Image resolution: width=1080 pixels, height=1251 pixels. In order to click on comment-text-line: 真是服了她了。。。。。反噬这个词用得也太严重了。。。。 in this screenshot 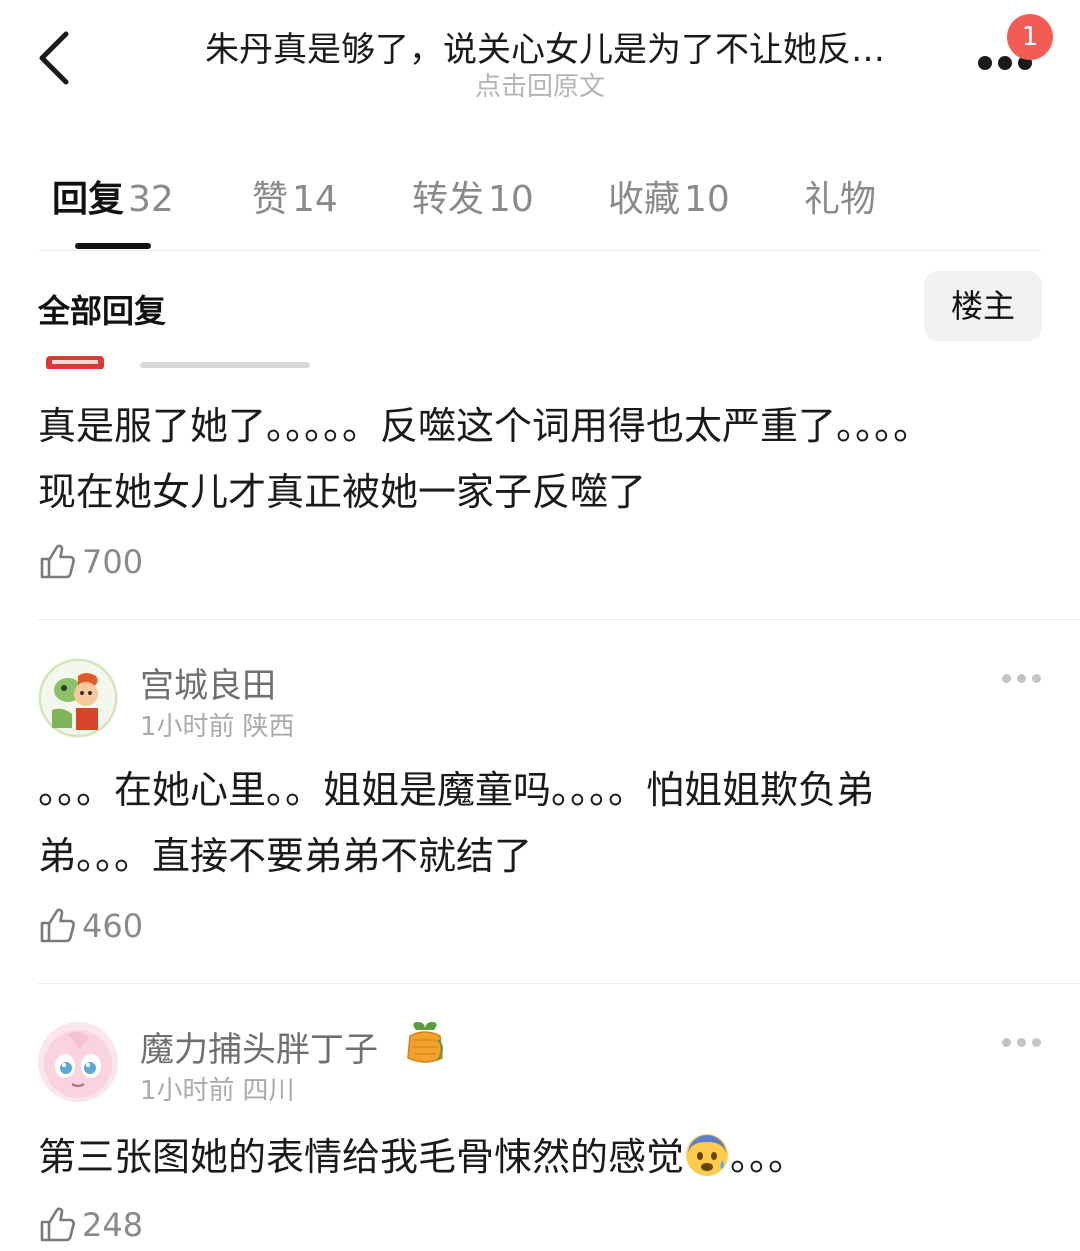, I will do `click(485, 426)`.